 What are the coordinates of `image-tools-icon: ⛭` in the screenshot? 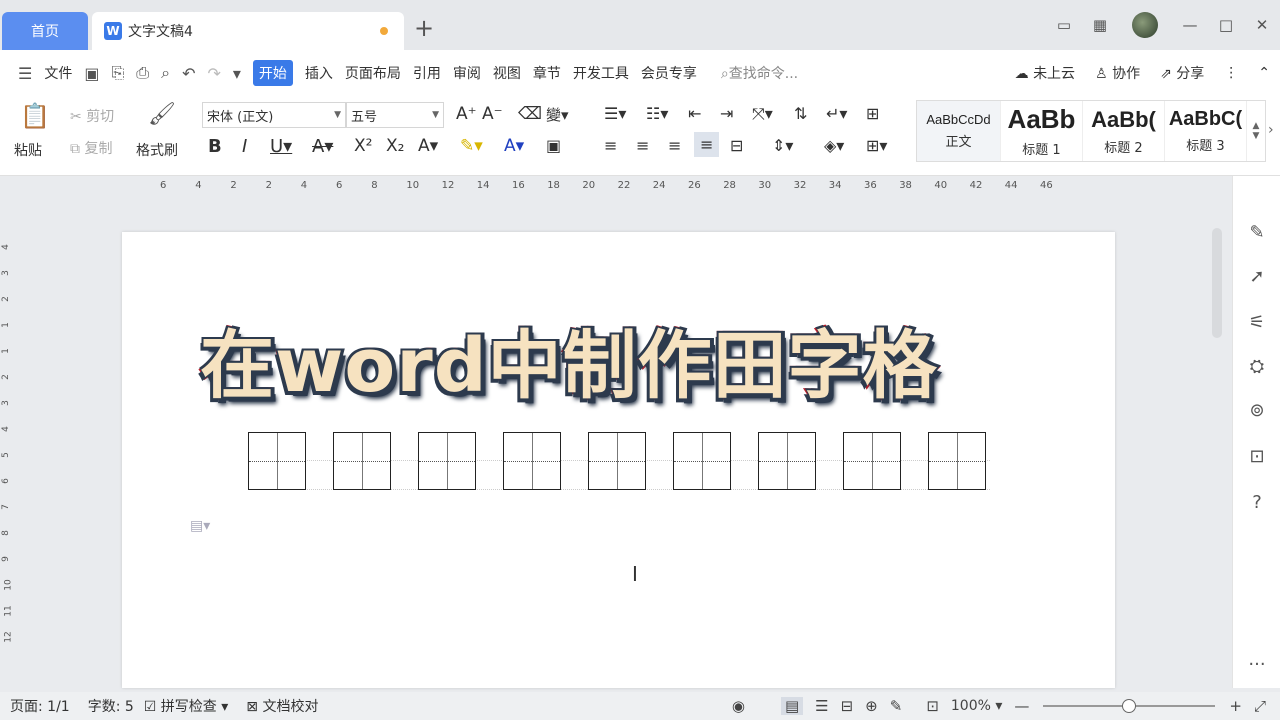 It's located at (1256, 366).